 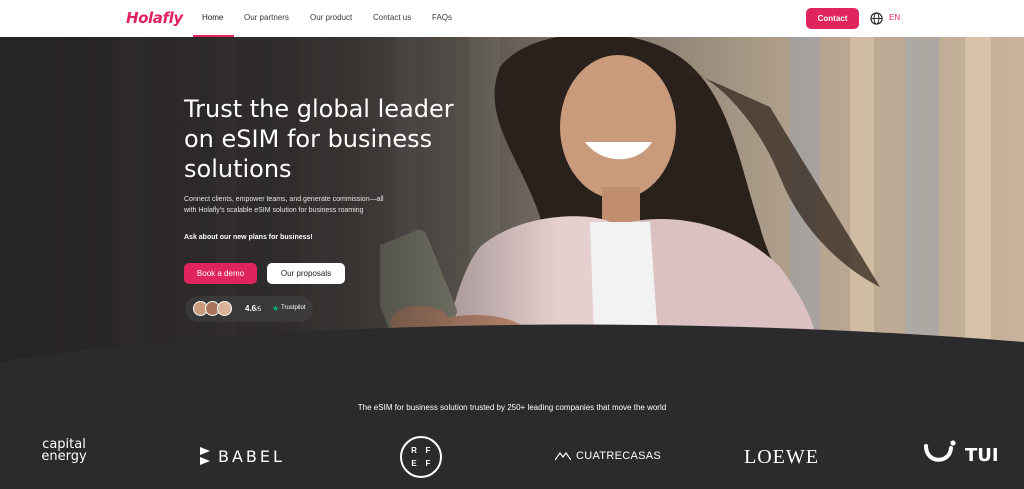 What do you see at coordinates (982, 455) in the screenshot?
I see `tui-logo-text: TUI` at bounding box center [982, 455].